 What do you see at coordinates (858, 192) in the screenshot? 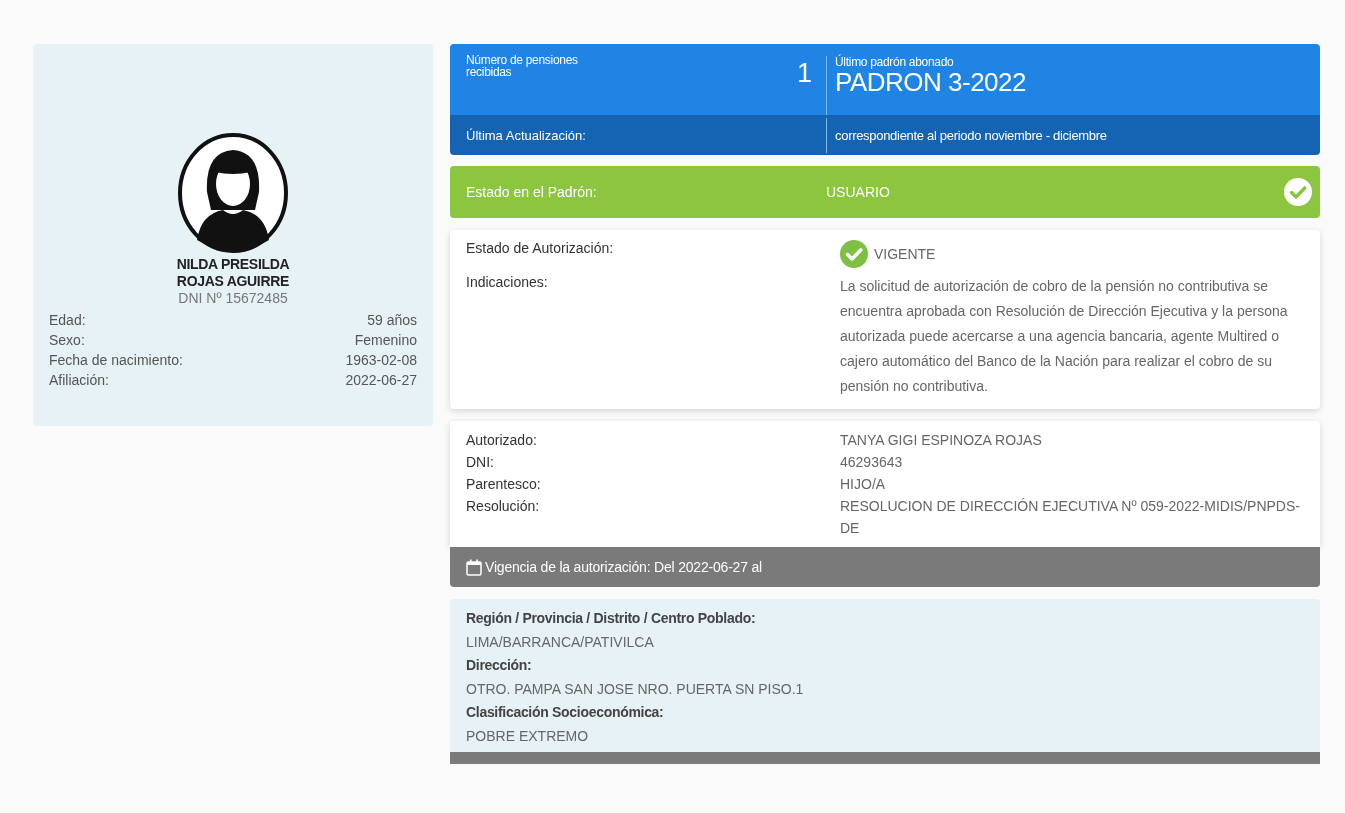
I see `status-value: USUARIO` at bounding box center [858, 192].